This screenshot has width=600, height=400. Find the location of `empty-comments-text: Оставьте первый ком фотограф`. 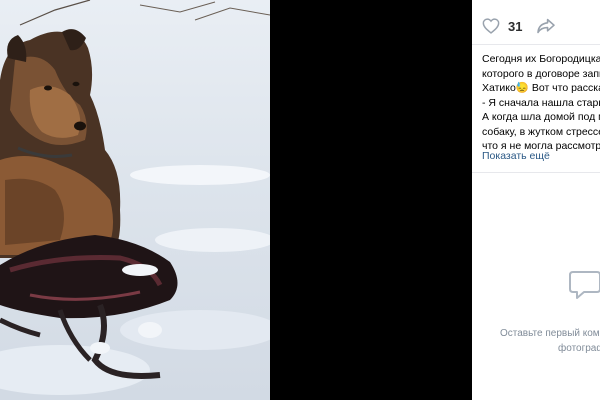

empty-comments-text: Оставьте первый ком фотограф is located at coordinates (550, 341).